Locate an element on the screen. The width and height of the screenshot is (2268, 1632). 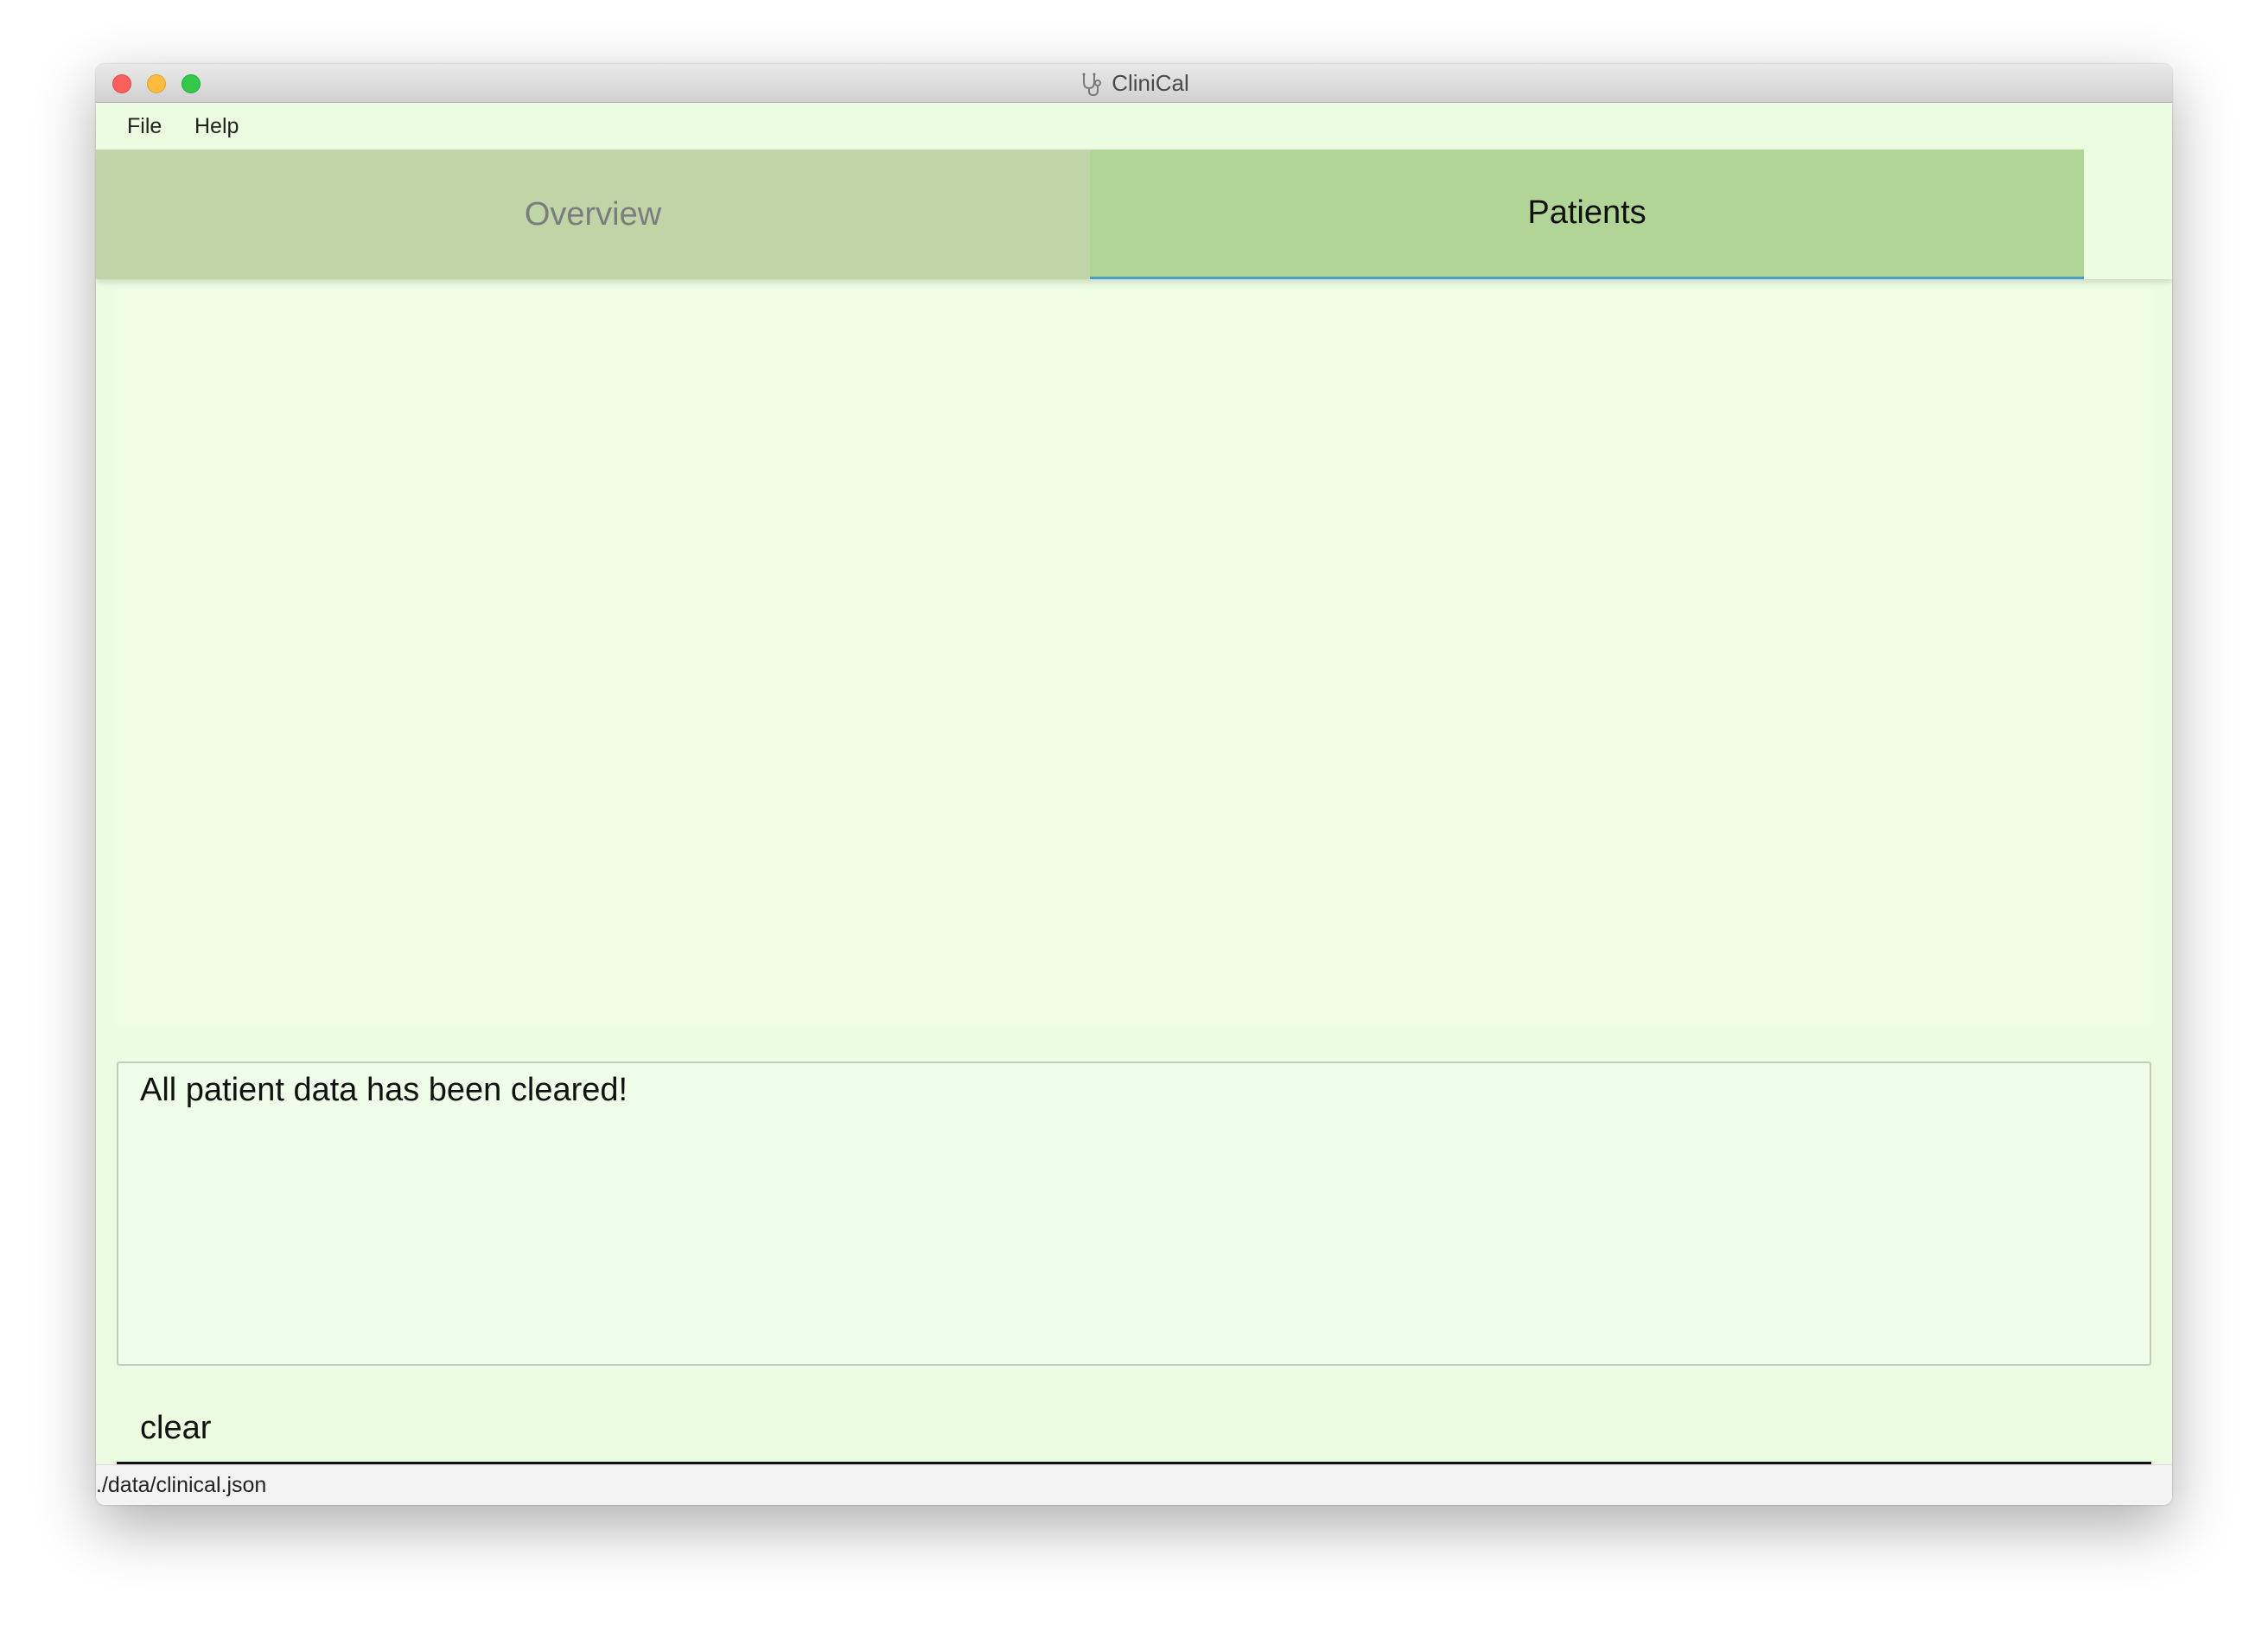
tab-patients: Patients is located at coordinates (1587, 215).